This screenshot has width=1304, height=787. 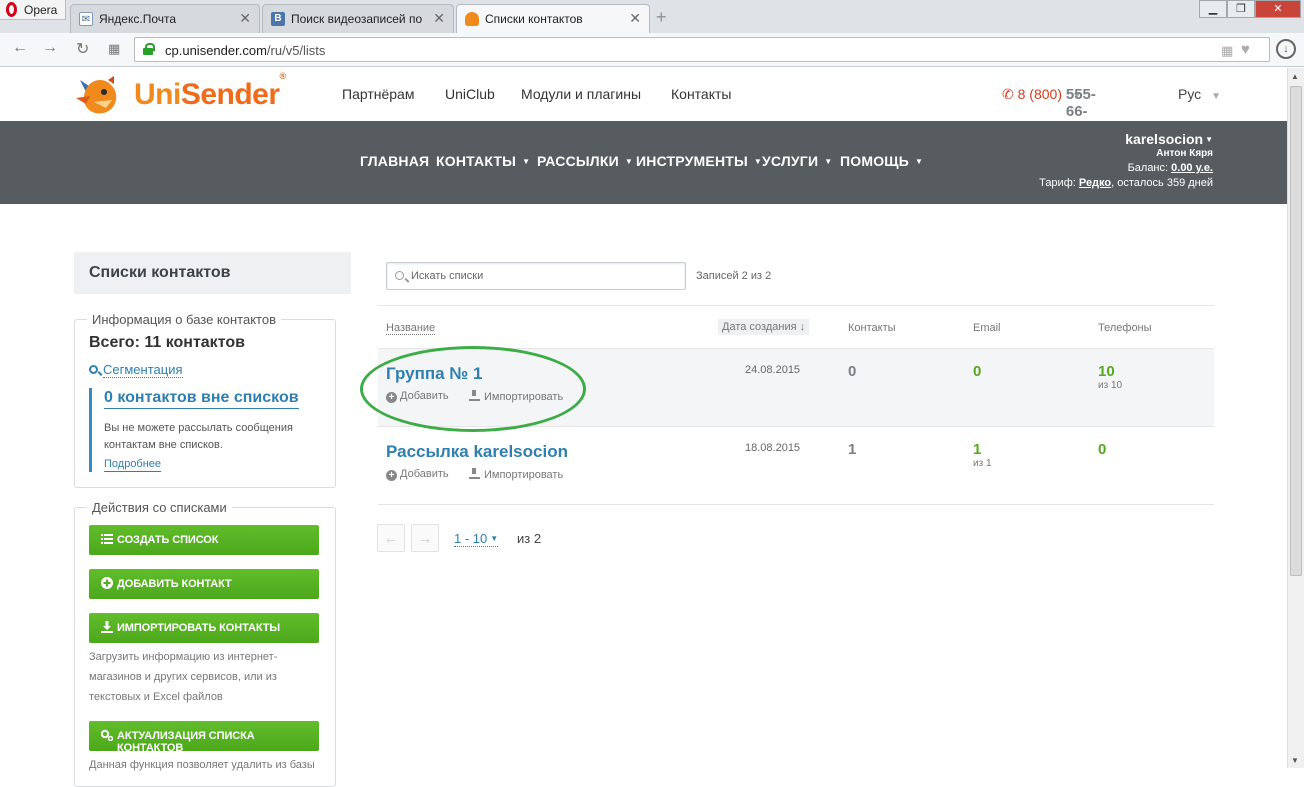 What do you see at coordinates (773, 370) in the screenshot?
I see `list-created-date: 24.08.2015` at bounding box center [773, 370].